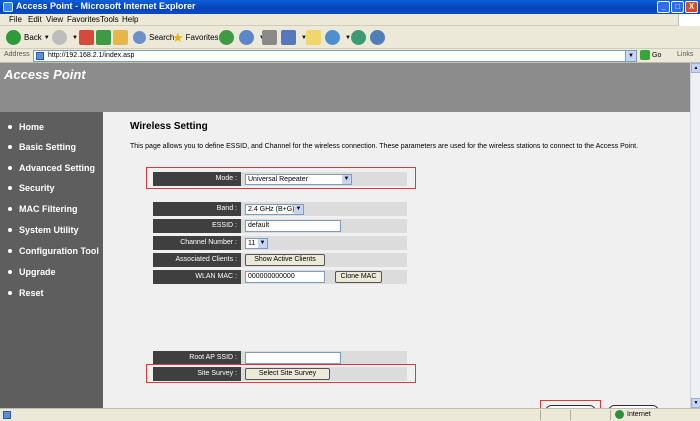 This screenshot has width=700, height=421. Describe the element at coordinates (31, 188) in the screenshot. I see `sidebar-item-security: Security` at that location.